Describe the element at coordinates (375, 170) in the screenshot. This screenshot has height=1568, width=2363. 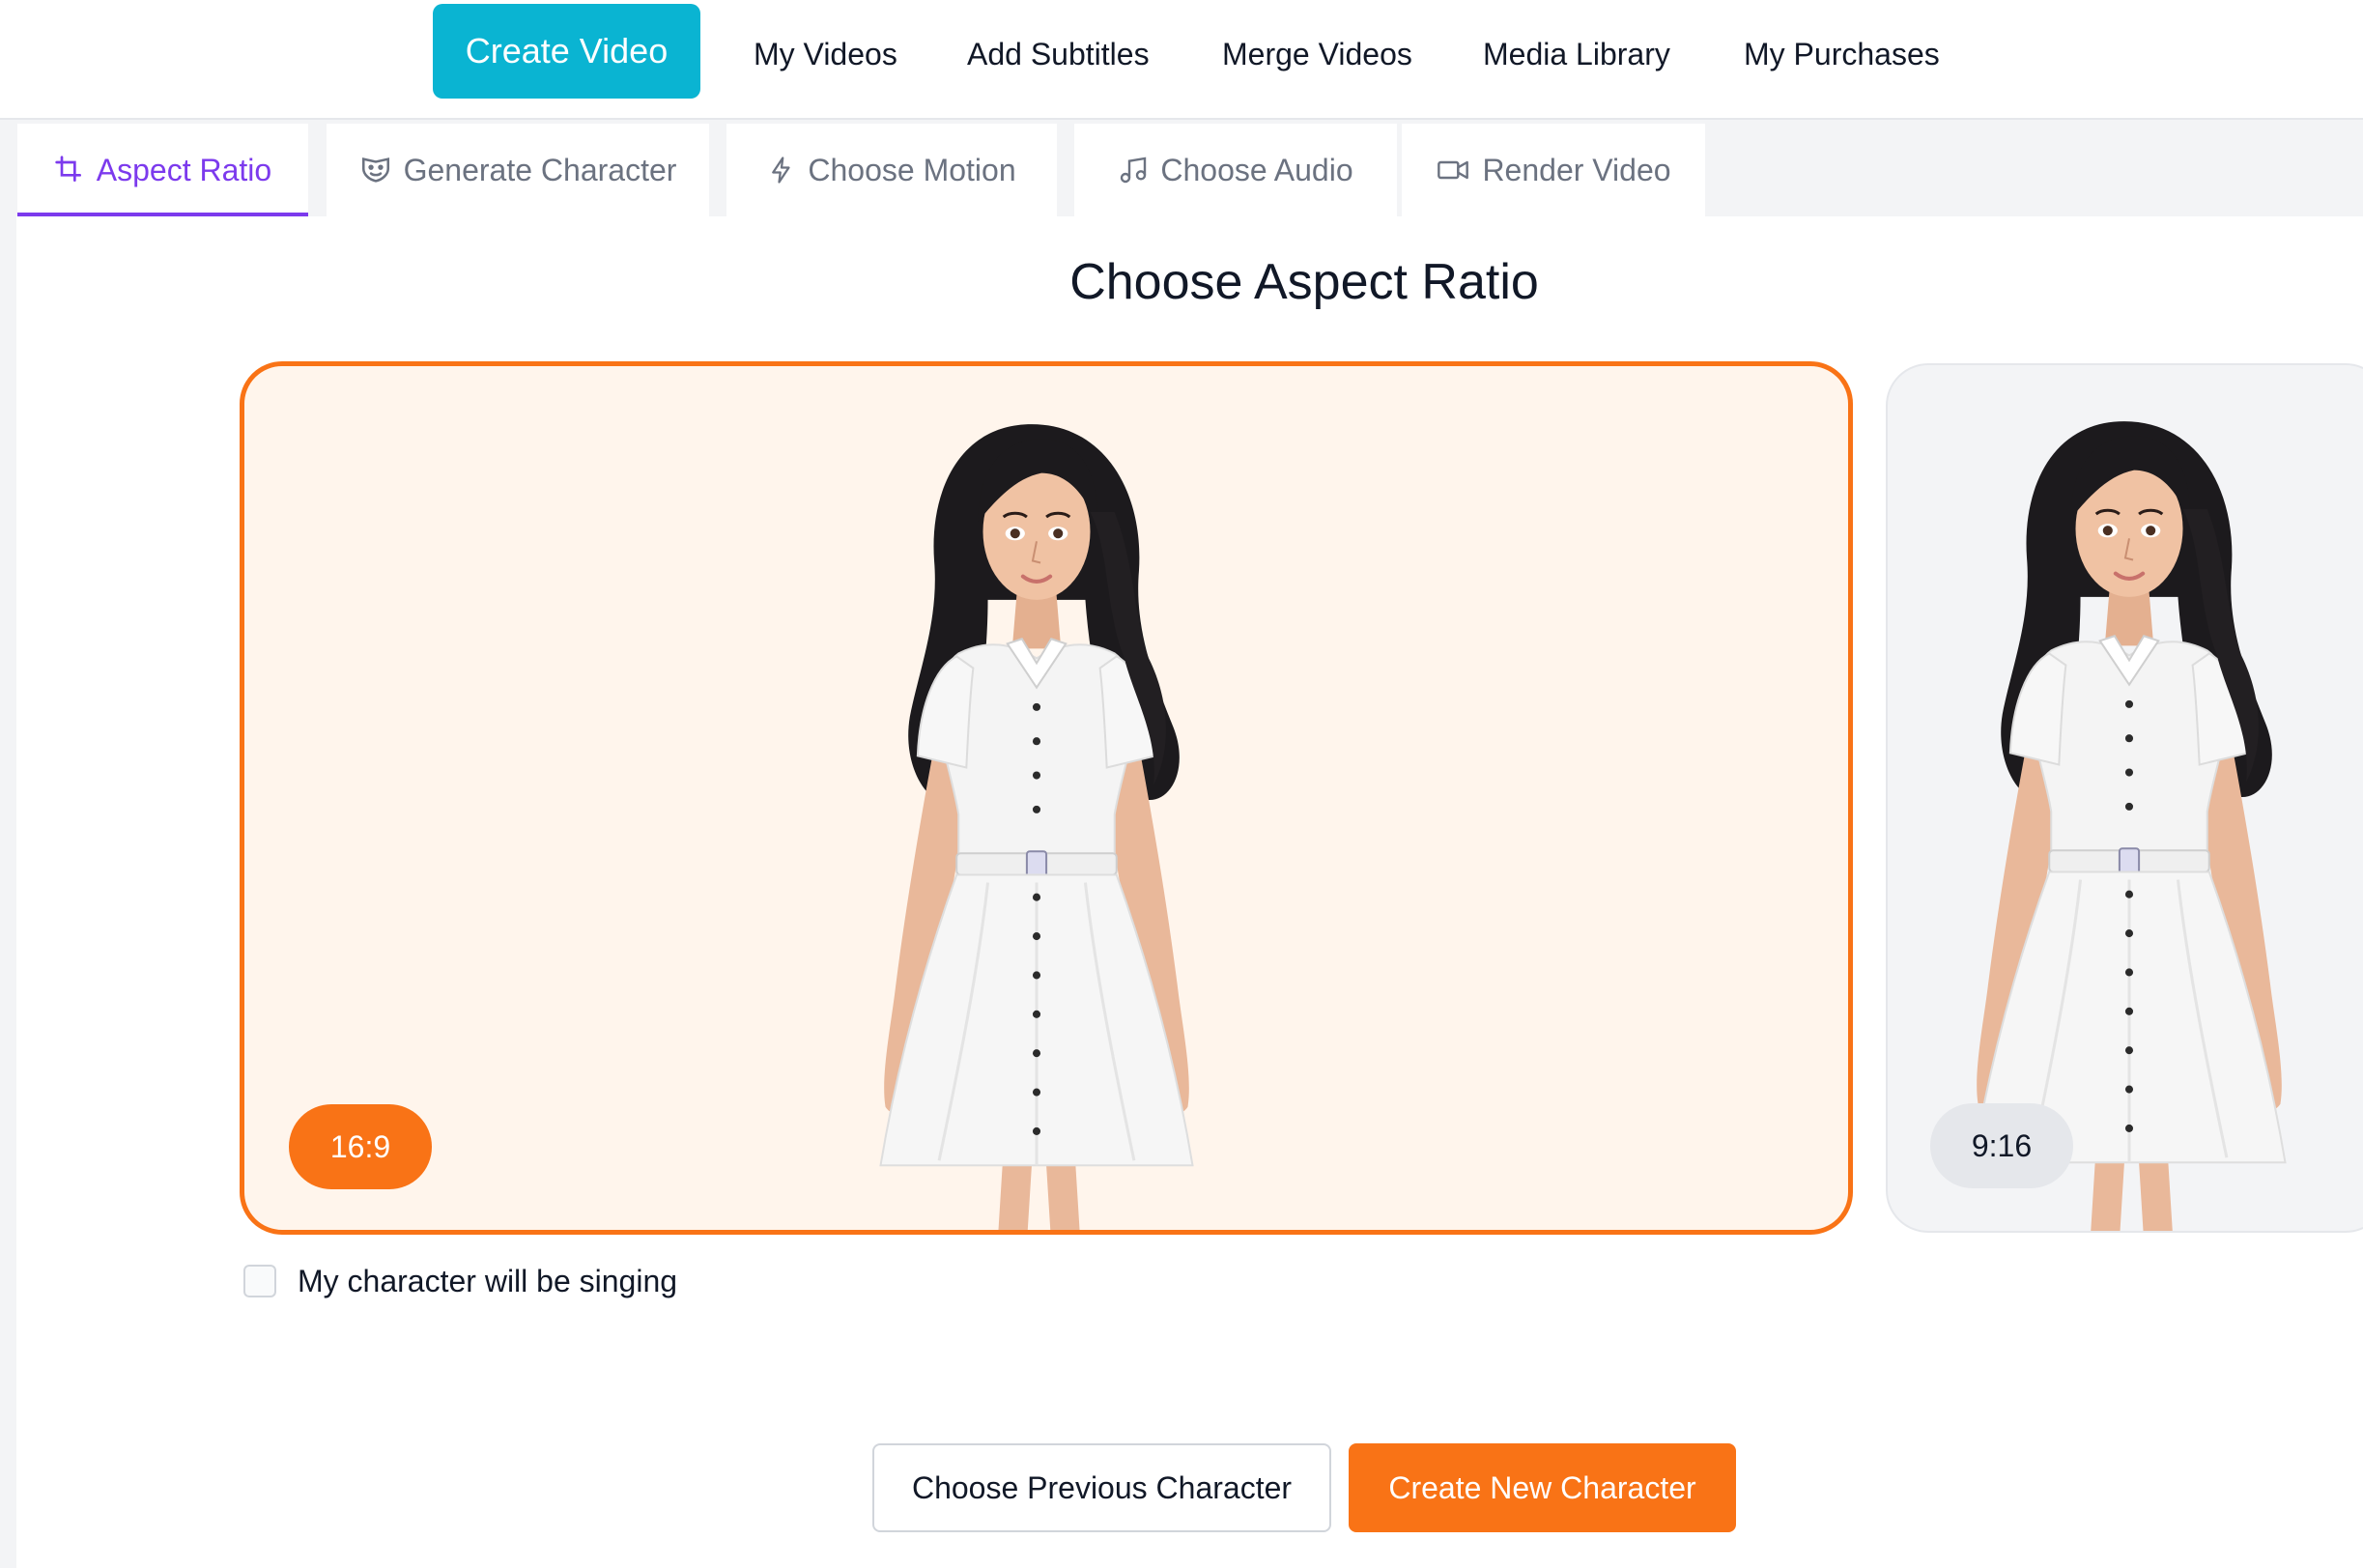
I see `theater-masks-icon` at that location.